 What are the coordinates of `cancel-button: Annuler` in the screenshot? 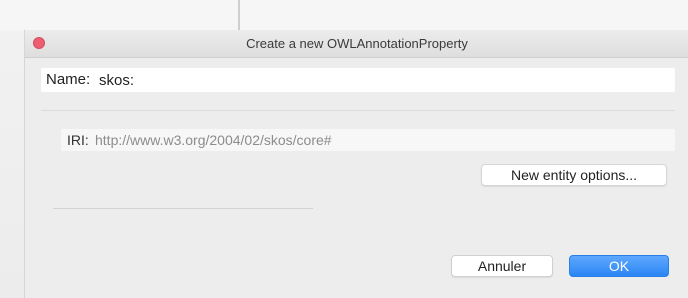 It's located at (502, 266).